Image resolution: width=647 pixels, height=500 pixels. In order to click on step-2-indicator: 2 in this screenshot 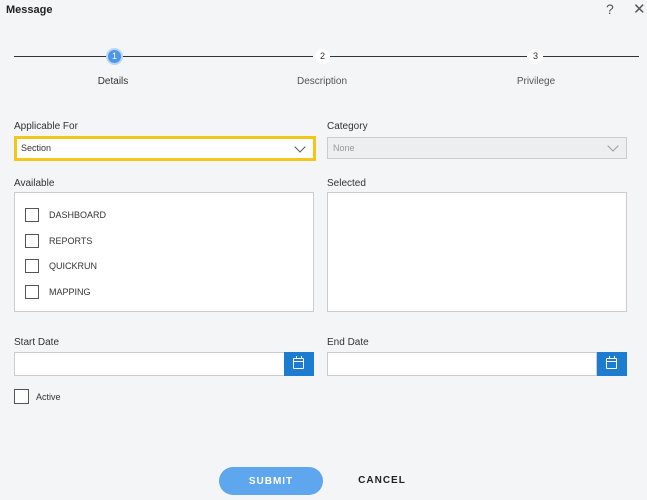, I will do `click(322, 56)`.